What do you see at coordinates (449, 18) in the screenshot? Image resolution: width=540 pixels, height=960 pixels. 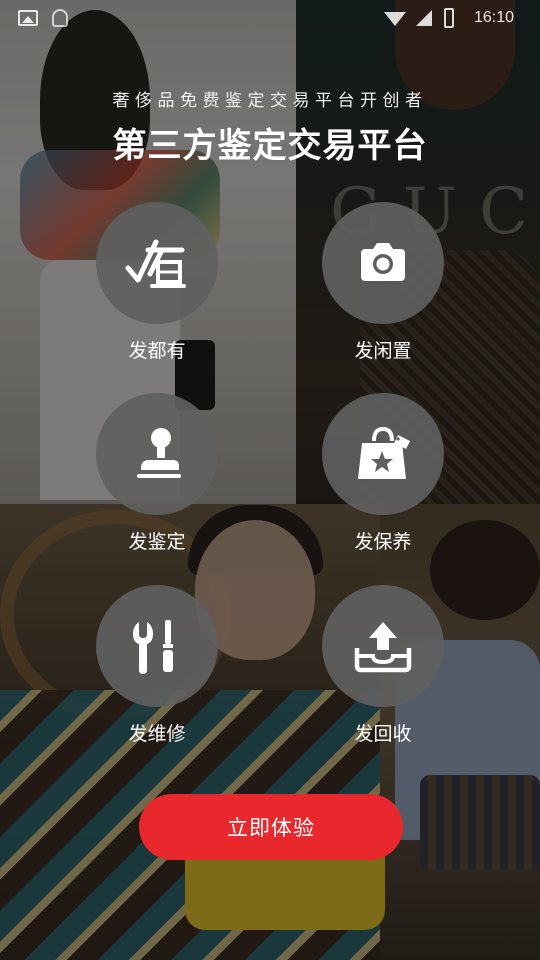 I see `battery-icon` at bounding box center [449, 18].